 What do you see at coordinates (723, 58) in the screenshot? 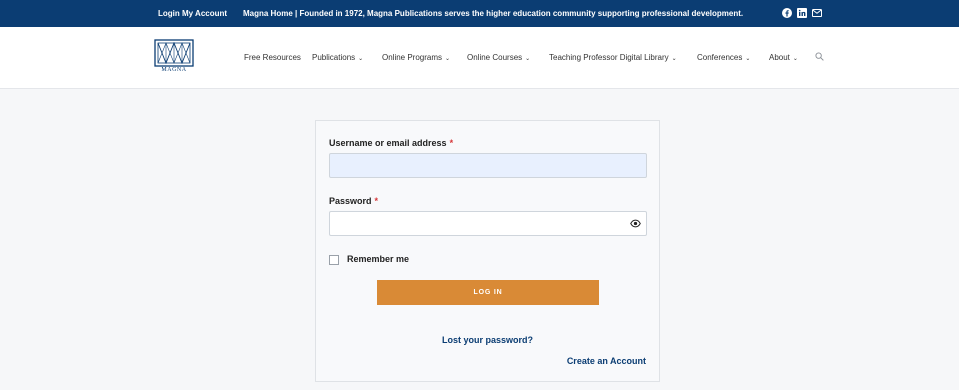
I see `nav-conferences: Conferences ⌄` at bounding box center [723, 58].